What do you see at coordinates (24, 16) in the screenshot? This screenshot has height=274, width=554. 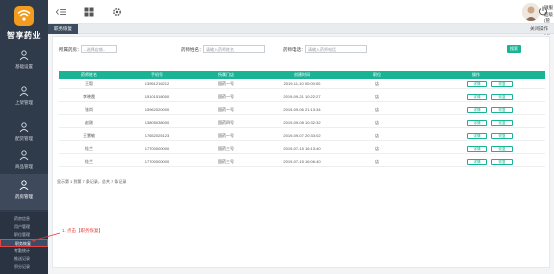 I see `logo-badge` at bounding box center [24, 16].